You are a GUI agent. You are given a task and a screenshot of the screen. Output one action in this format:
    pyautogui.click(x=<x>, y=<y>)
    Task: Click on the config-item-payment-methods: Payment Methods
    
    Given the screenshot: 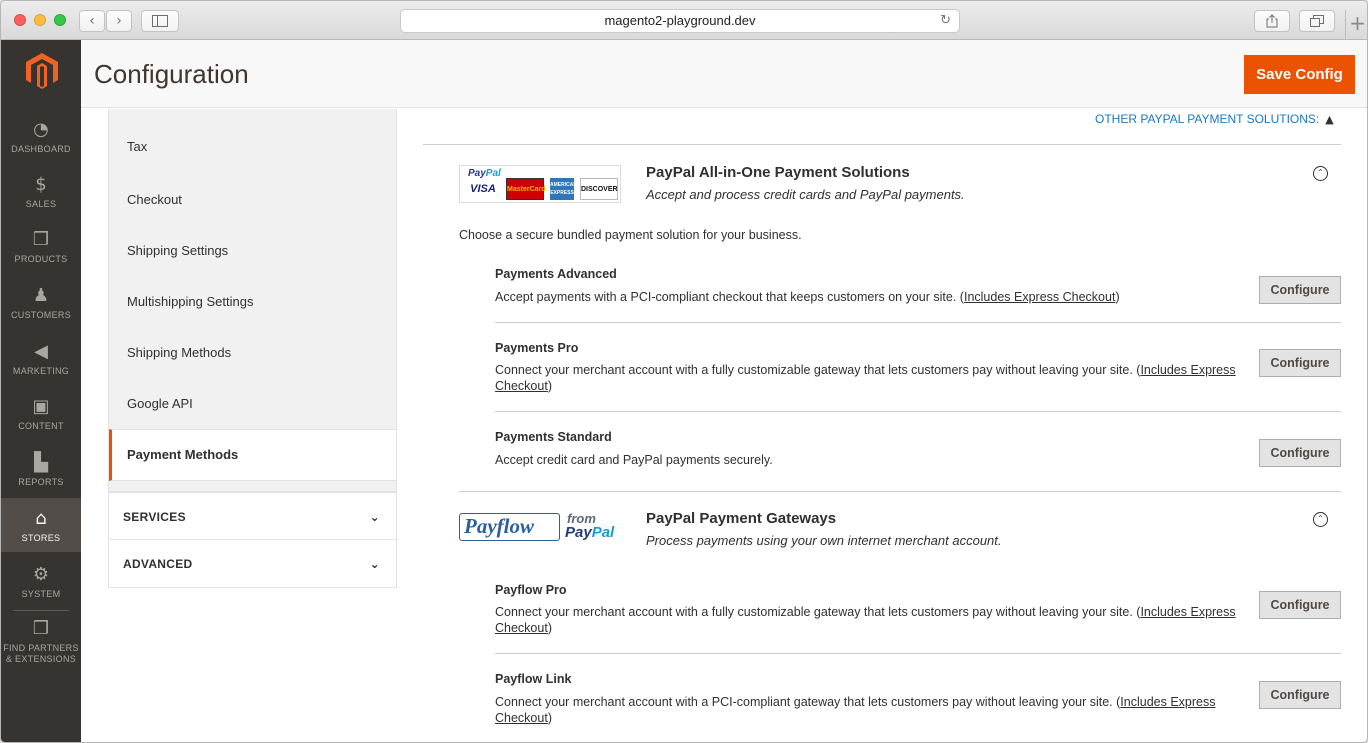 What is the action you would take?
    pyautogui.click(x=252, y=455)
    